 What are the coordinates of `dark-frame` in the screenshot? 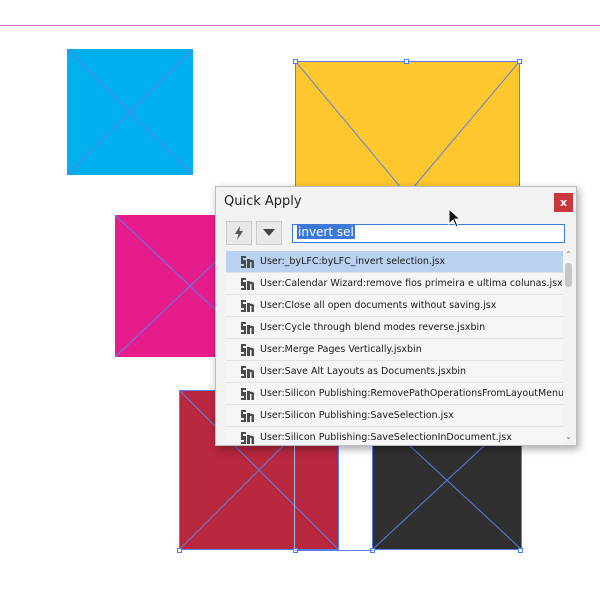 It's located at (447, 495).